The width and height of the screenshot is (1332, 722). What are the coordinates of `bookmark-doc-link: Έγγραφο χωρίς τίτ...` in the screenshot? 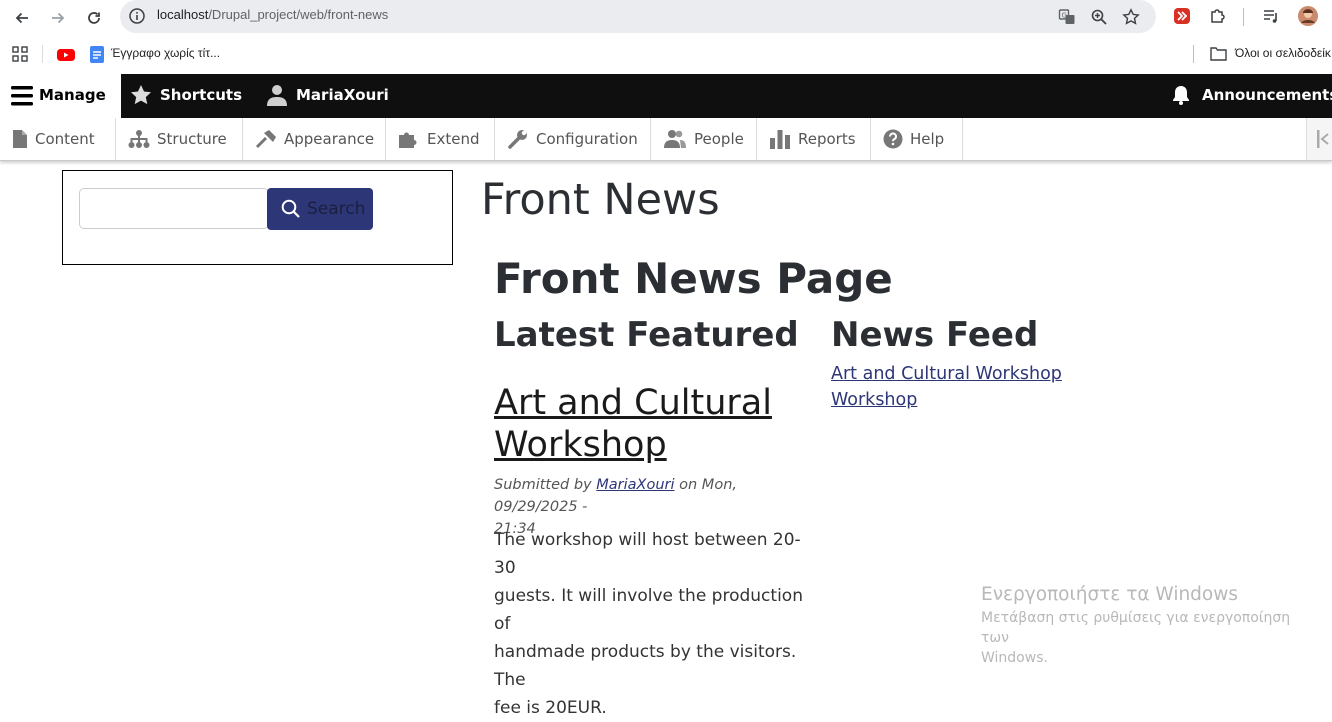 It's located at (165, 53).